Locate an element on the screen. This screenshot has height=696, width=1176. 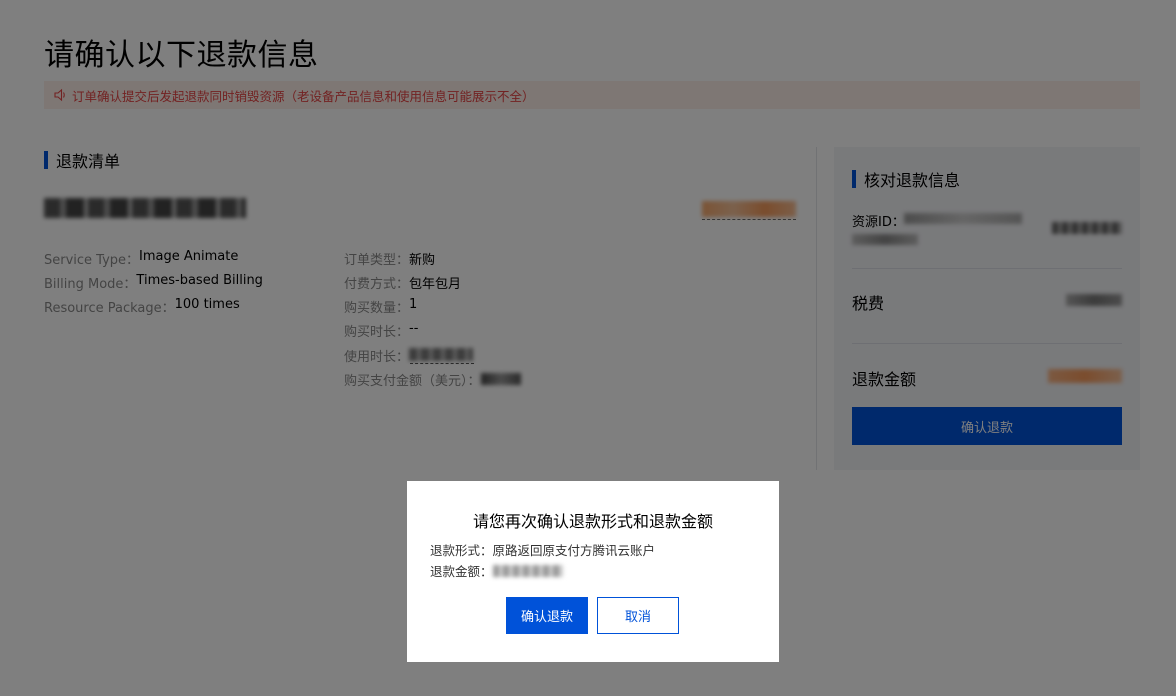
refund-method-value: 原路返回原支付方腾讯云账户 is located at coordinates (574, 550).